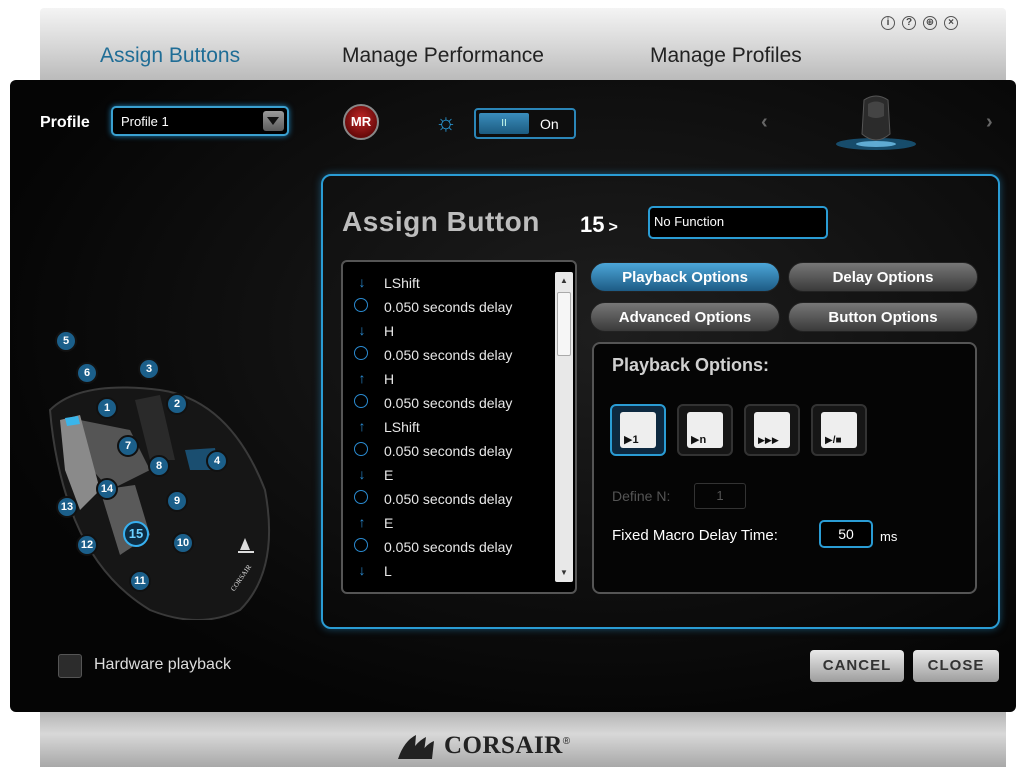 This screenshot has width=1016, height=767. What do you see at coordinates (446, 122) in the screenshot?
I see `lighting-icon: ☼` at bounding box center [446, 122].